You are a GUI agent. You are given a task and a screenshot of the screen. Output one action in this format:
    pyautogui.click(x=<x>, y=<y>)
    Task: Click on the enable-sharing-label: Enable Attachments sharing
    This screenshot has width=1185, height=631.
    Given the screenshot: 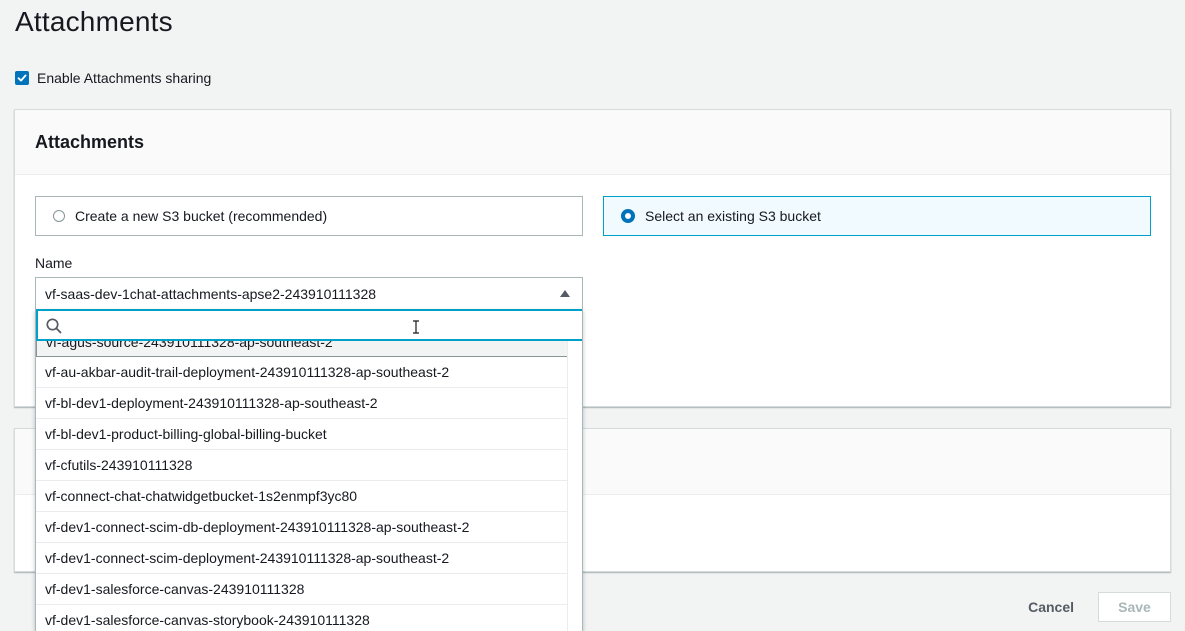 What is the action you would take?
    pyautogui.click(x=124, y=78)
    